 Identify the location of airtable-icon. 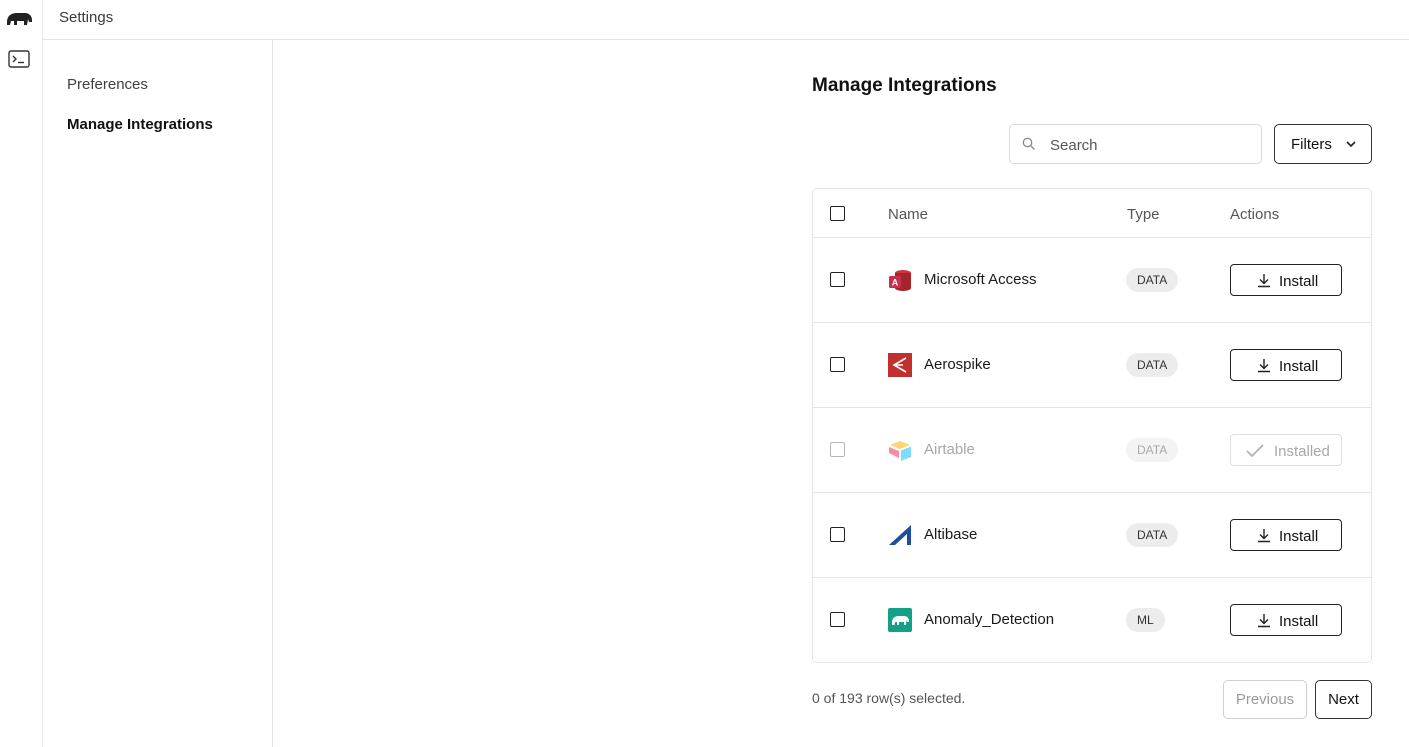
(900, 451).